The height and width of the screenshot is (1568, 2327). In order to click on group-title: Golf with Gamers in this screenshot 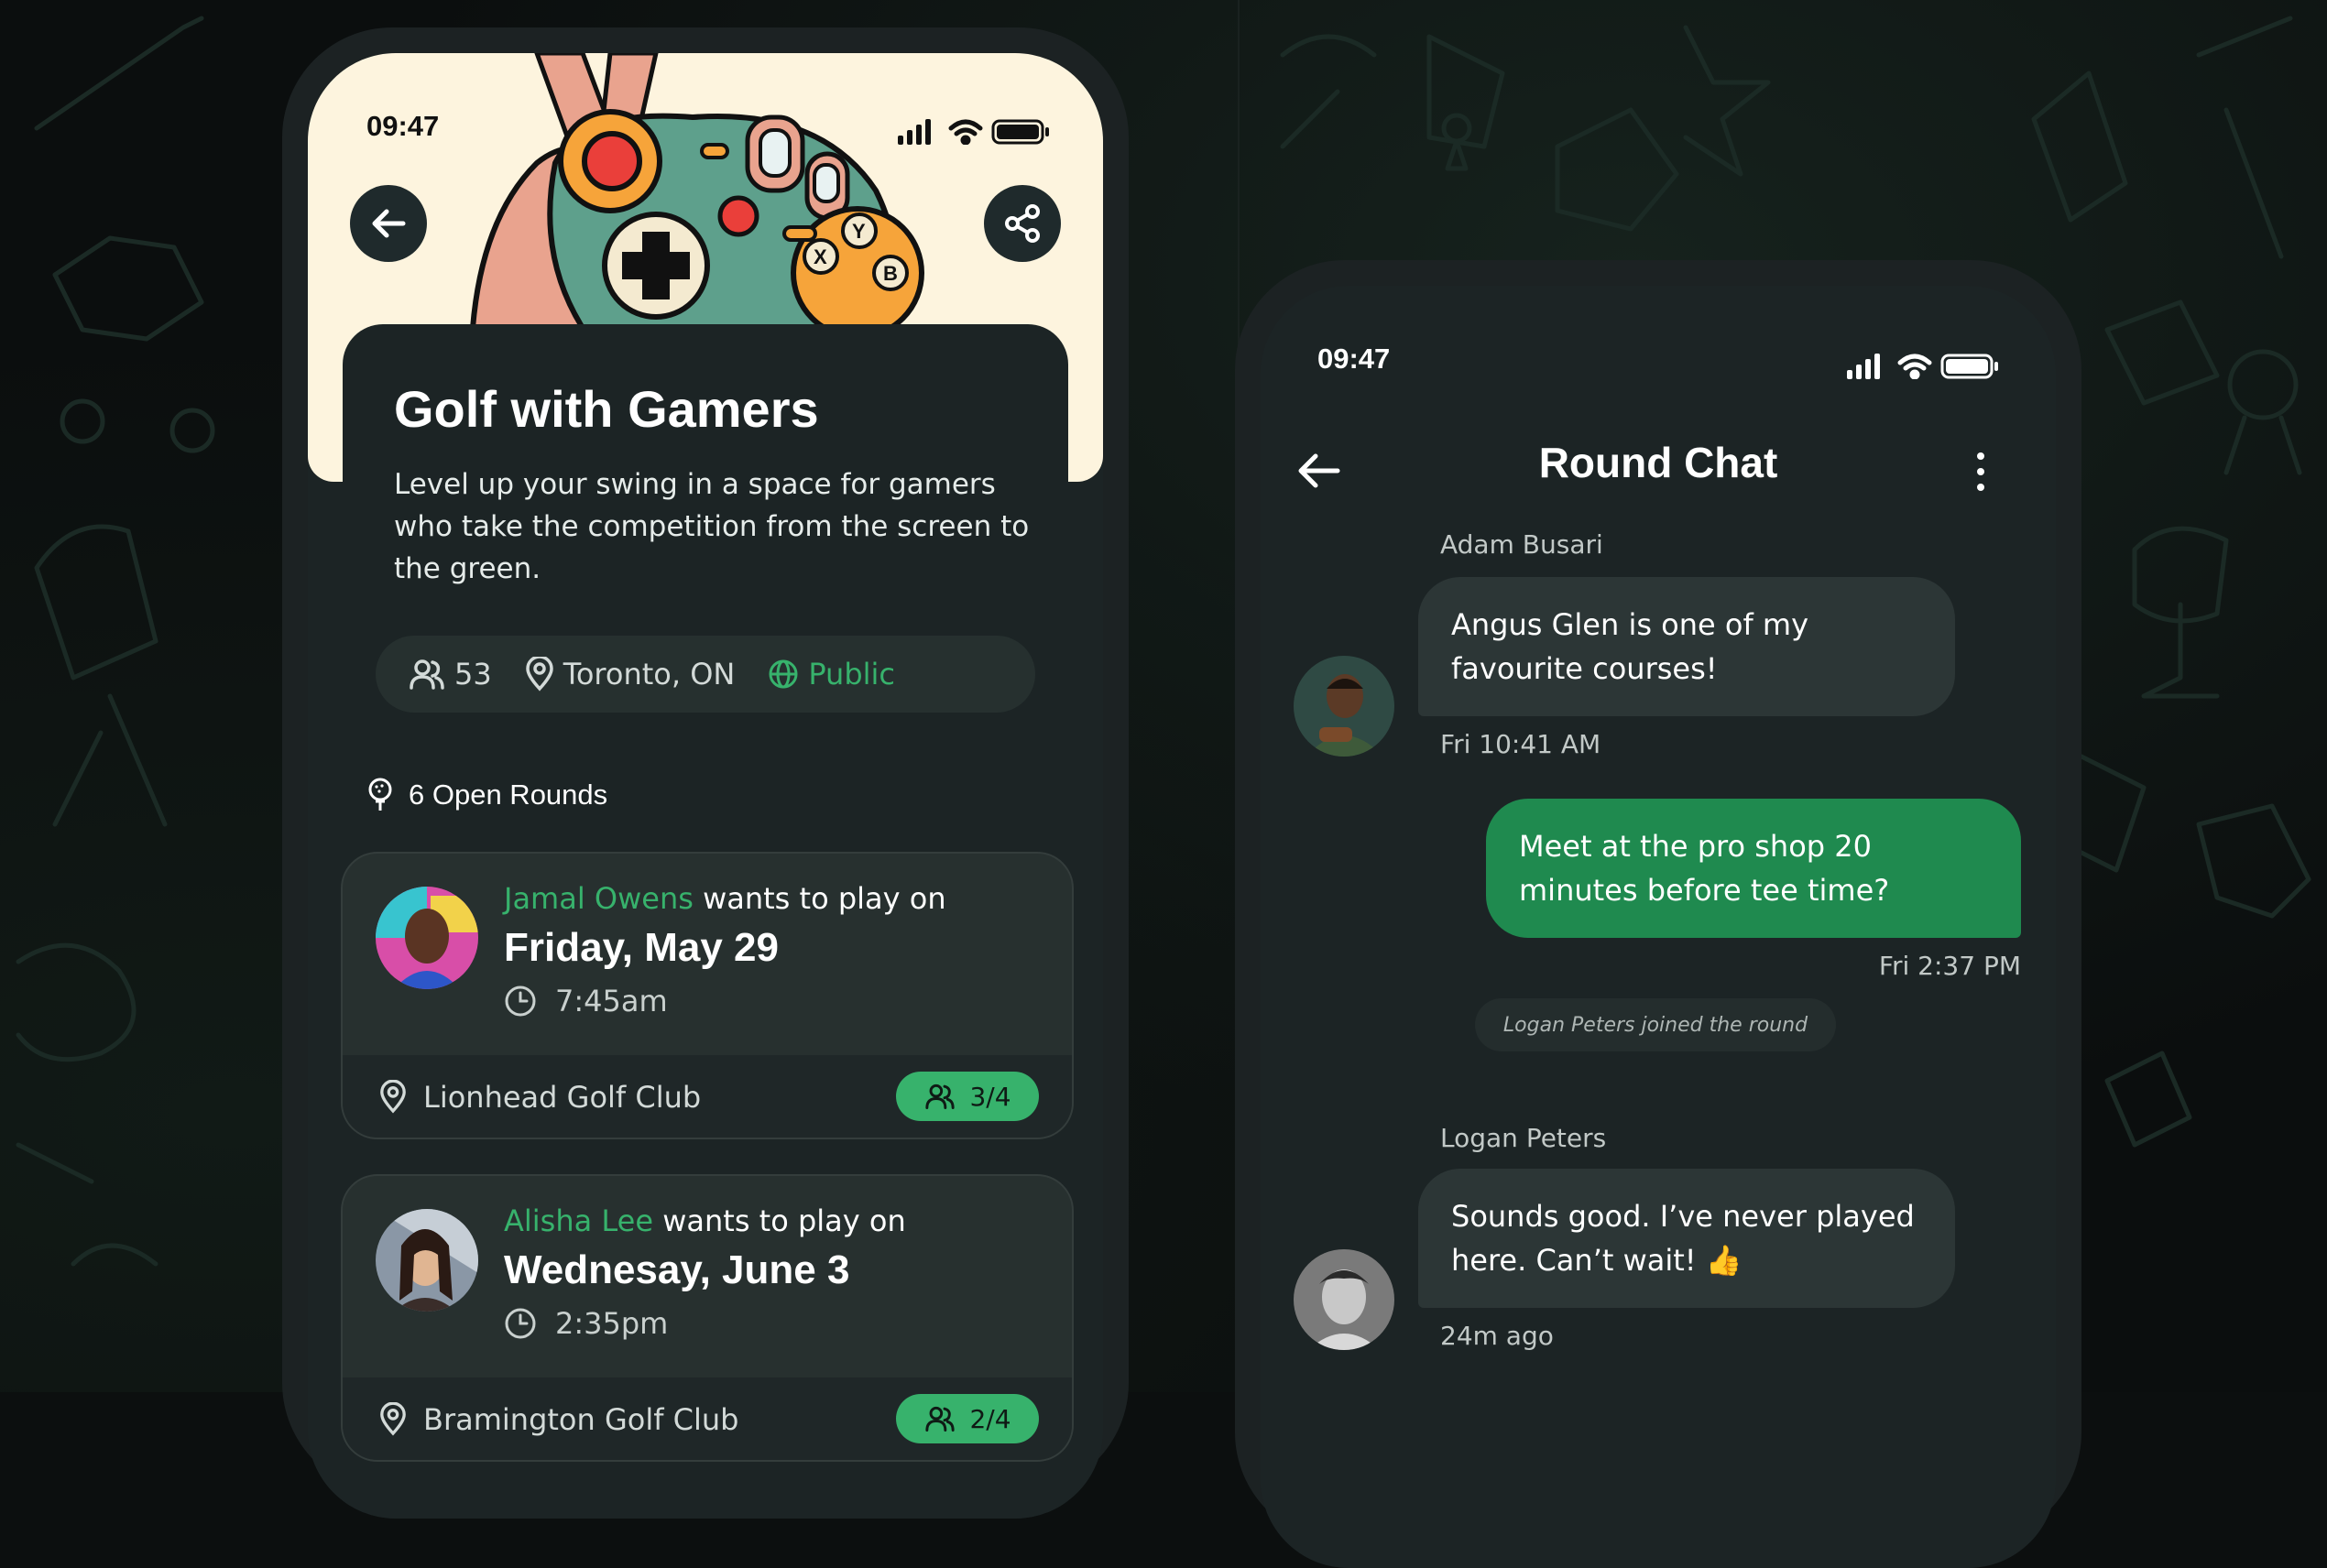, I will do `click(606, 409)`.